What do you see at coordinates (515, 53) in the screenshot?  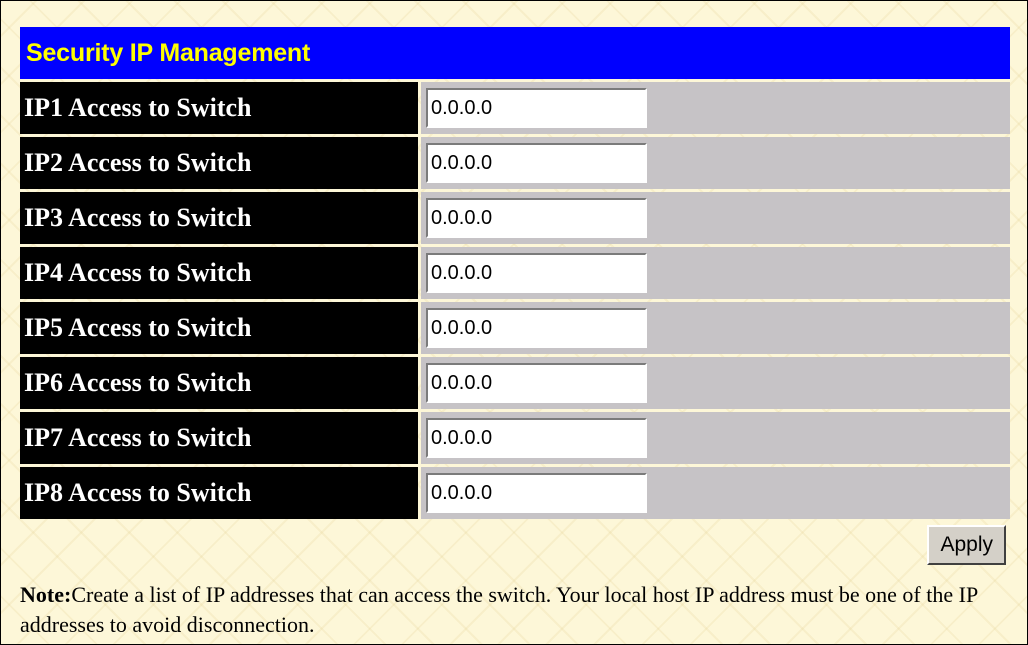 I see `panel-title: Security IP Management` at bounding box center [515, 53].